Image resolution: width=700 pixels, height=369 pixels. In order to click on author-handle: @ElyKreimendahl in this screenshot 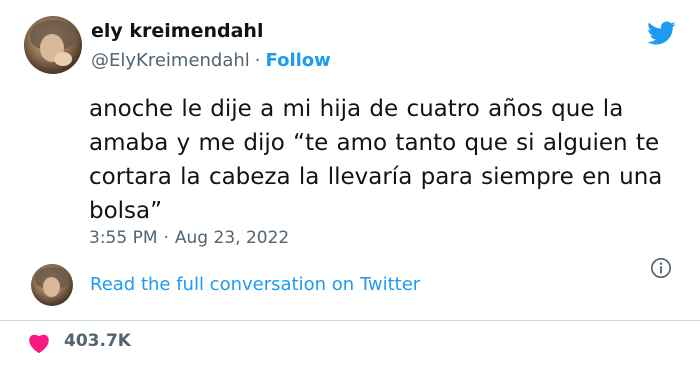, I will do `click(170, 60)`.